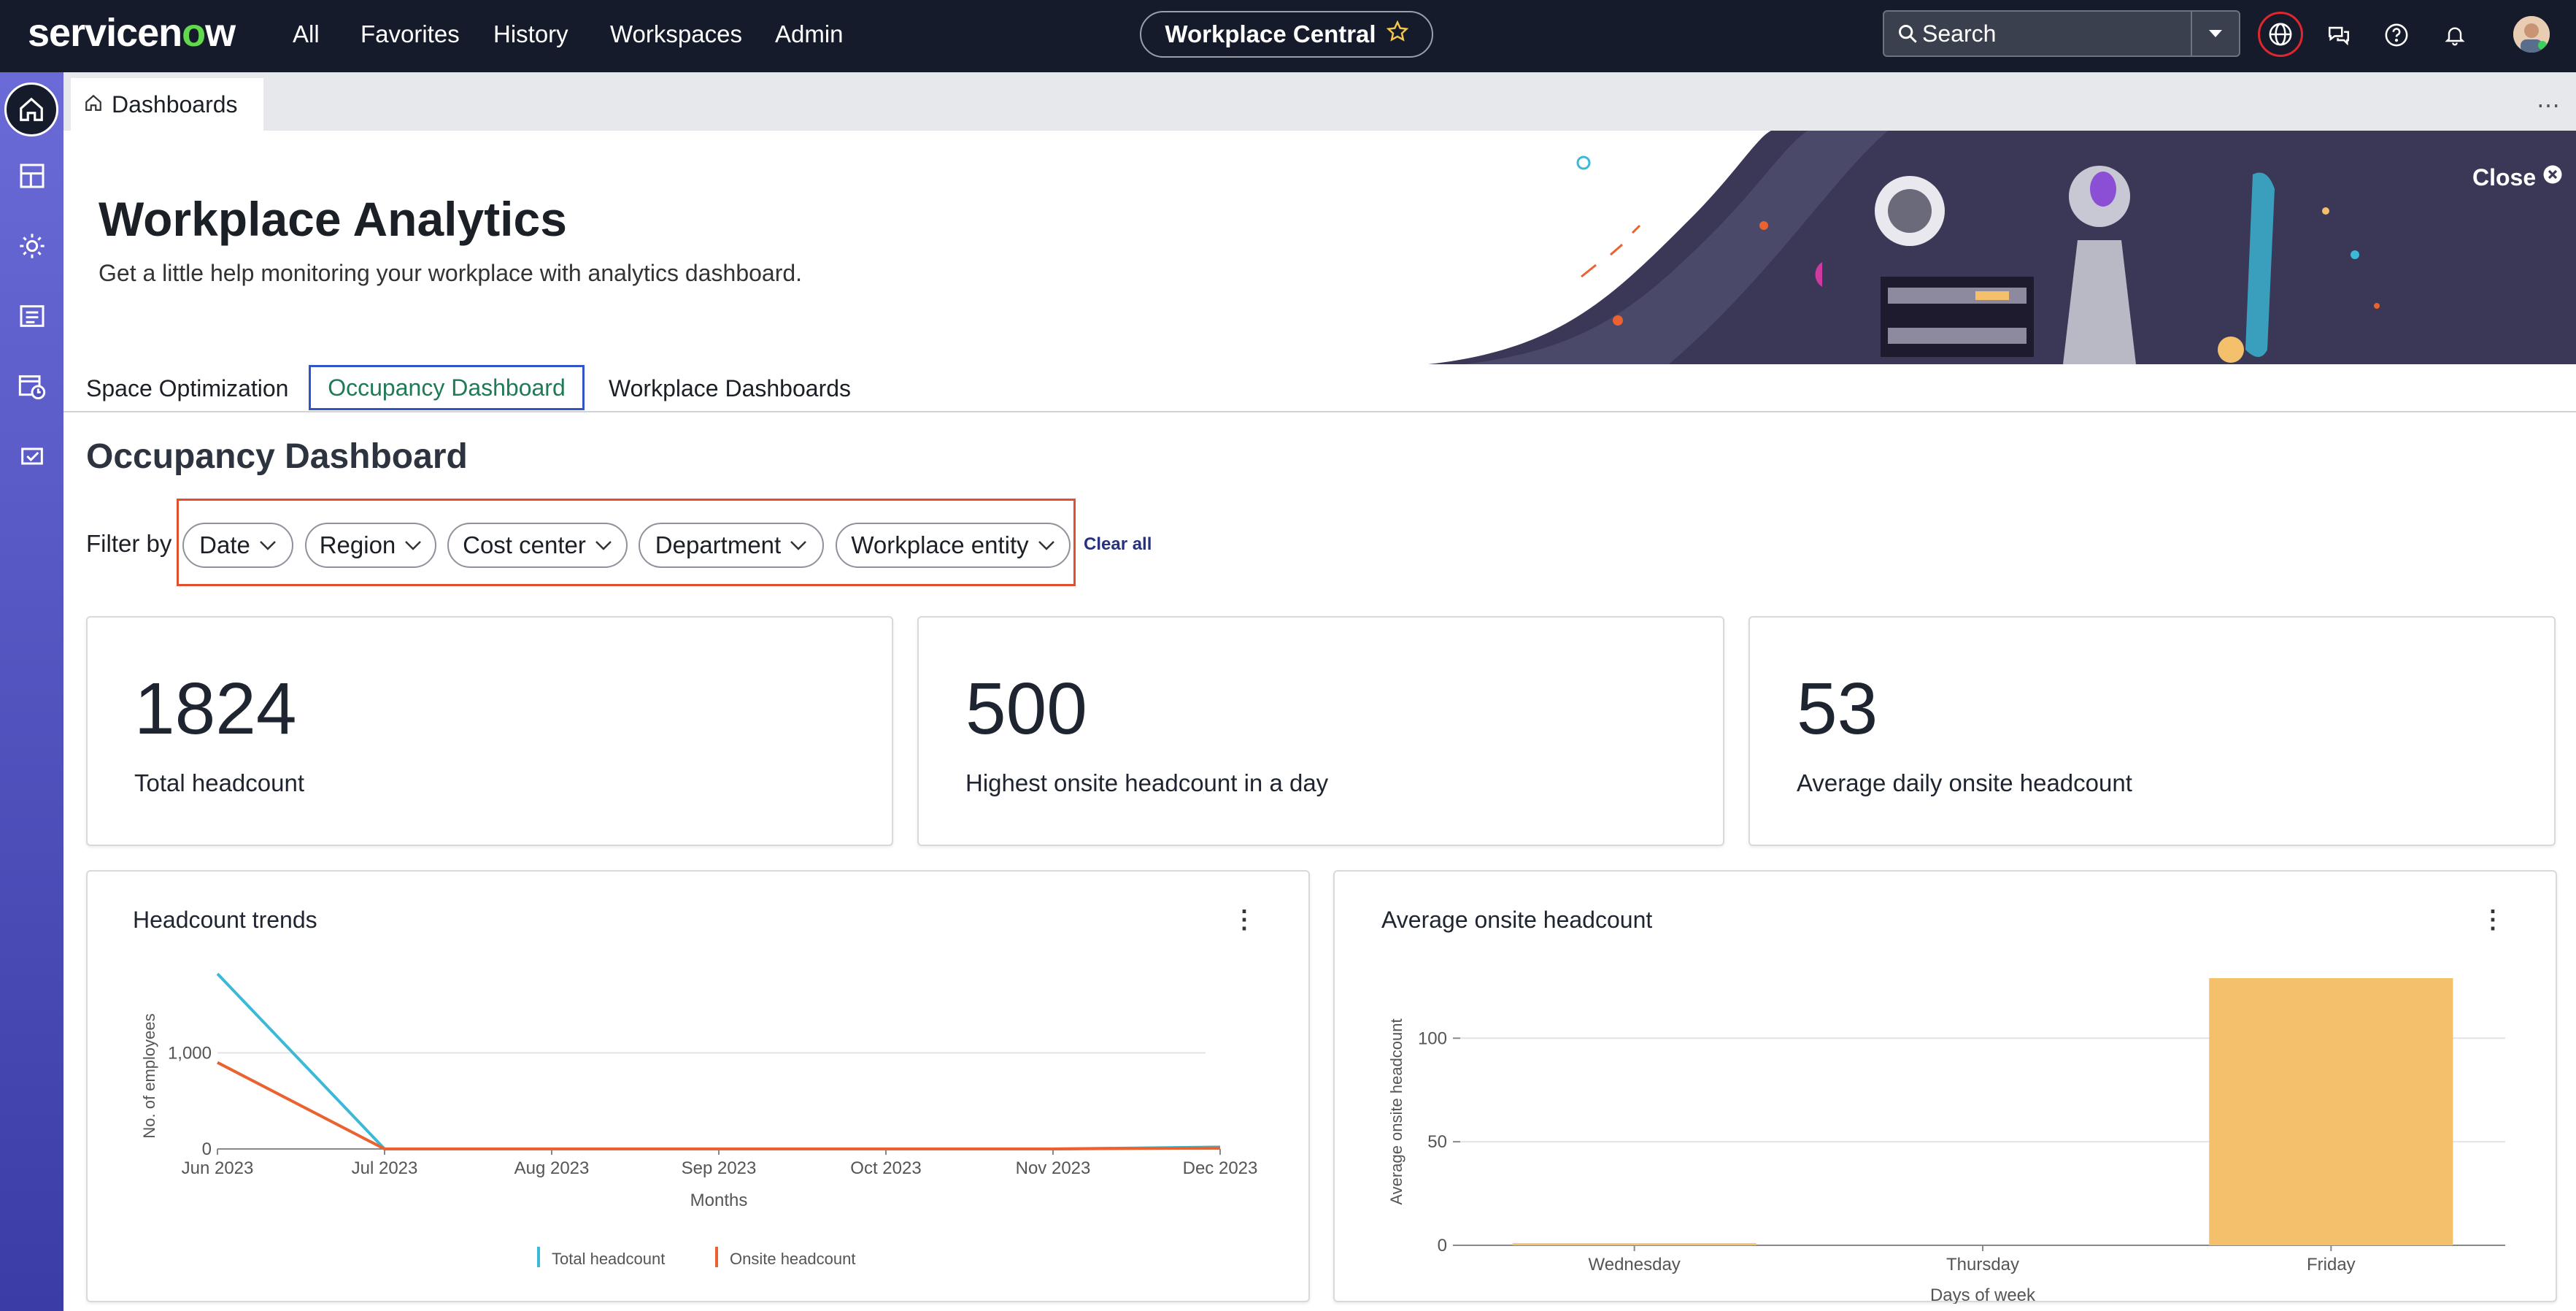  What do you see at coordinates (306, 34) in the screenshot?
I see `nav-all: All` at bounding box center [306, 34].